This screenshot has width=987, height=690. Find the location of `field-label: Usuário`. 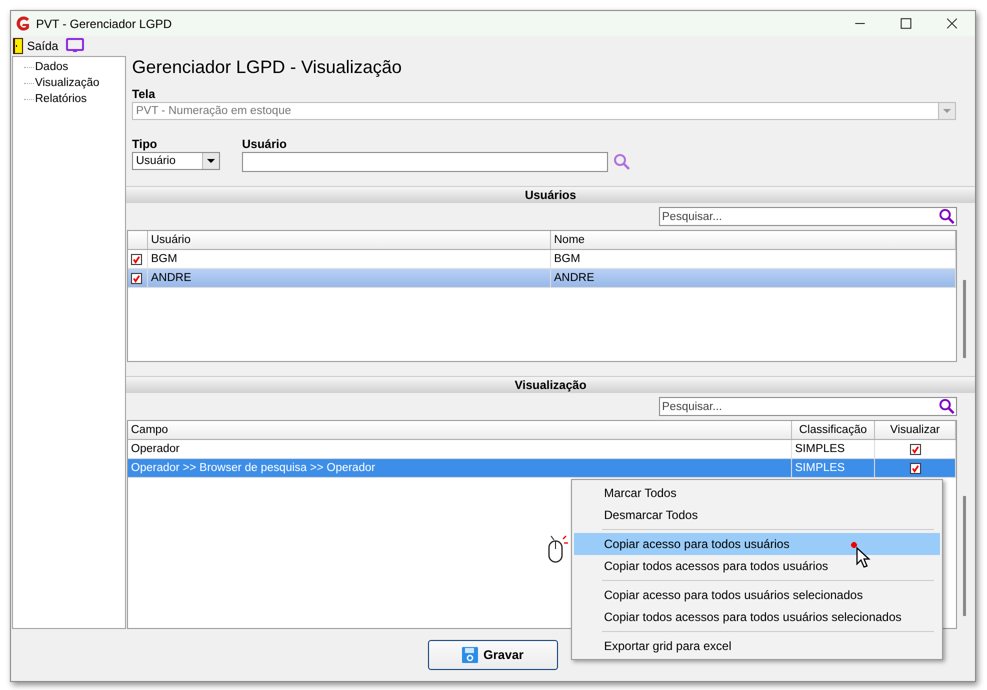

field-label: Usuário is located at coordinates (265, 144).